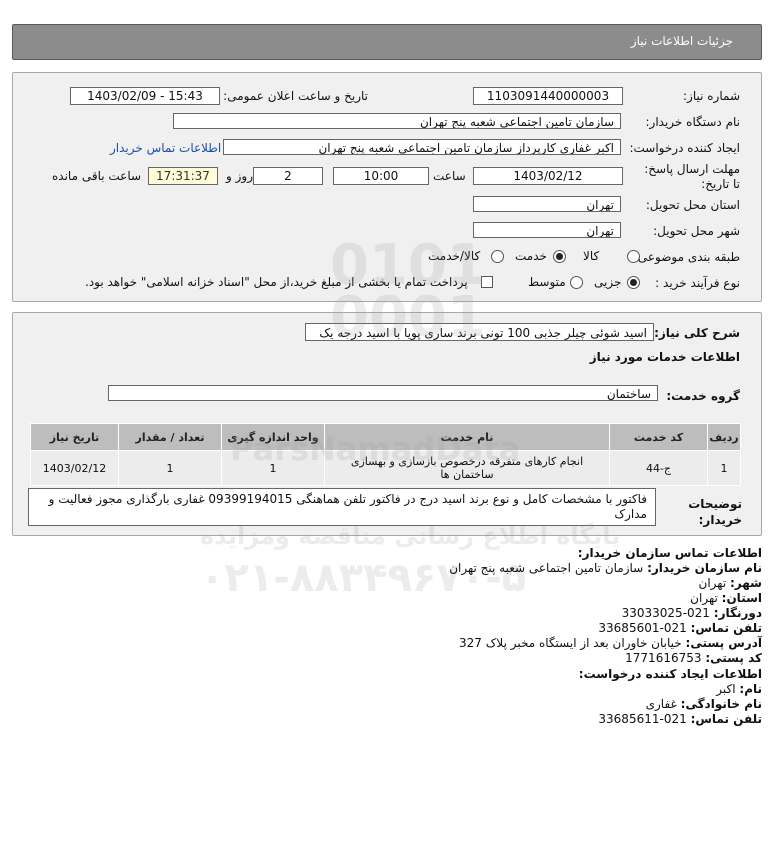 This screenshot has width=770, height=845. Describe the element at coordinates (74, 468) in the screenshot. I see `cell-need-date: 1403/02/12` at that location.